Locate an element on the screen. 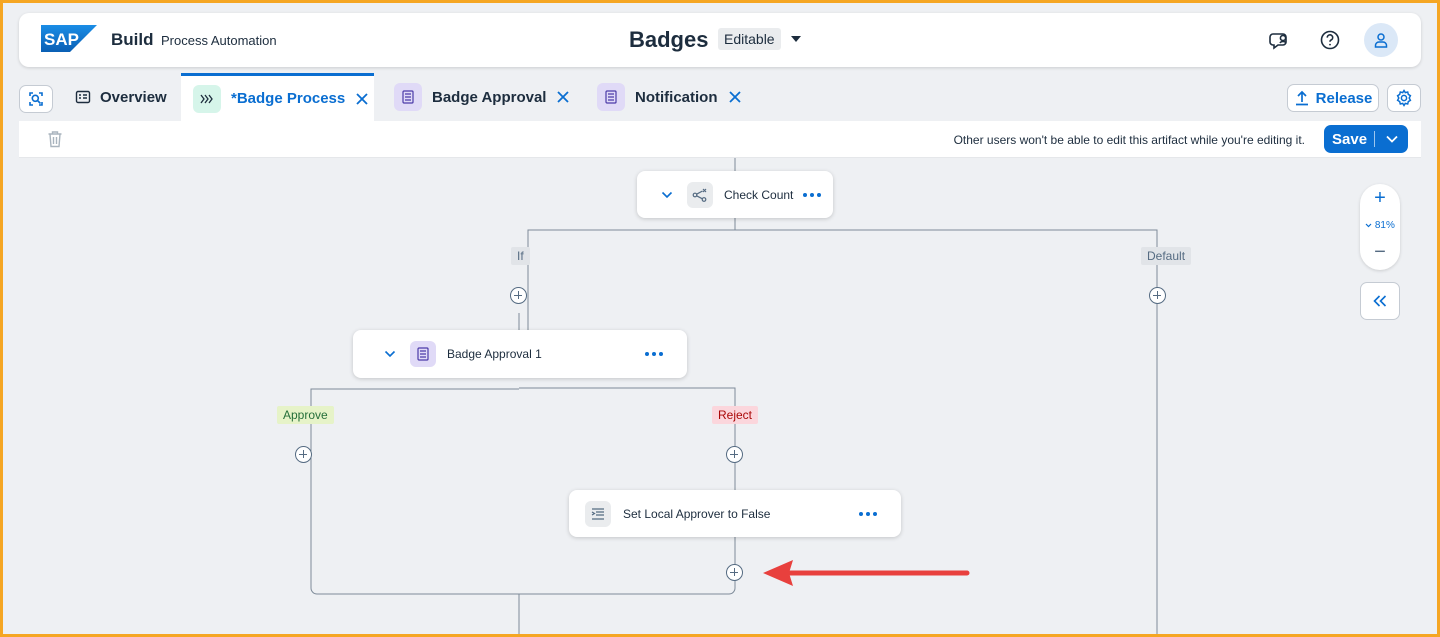 The image size is (1440, 637). overview-icon is located at coordinates (83, 97).